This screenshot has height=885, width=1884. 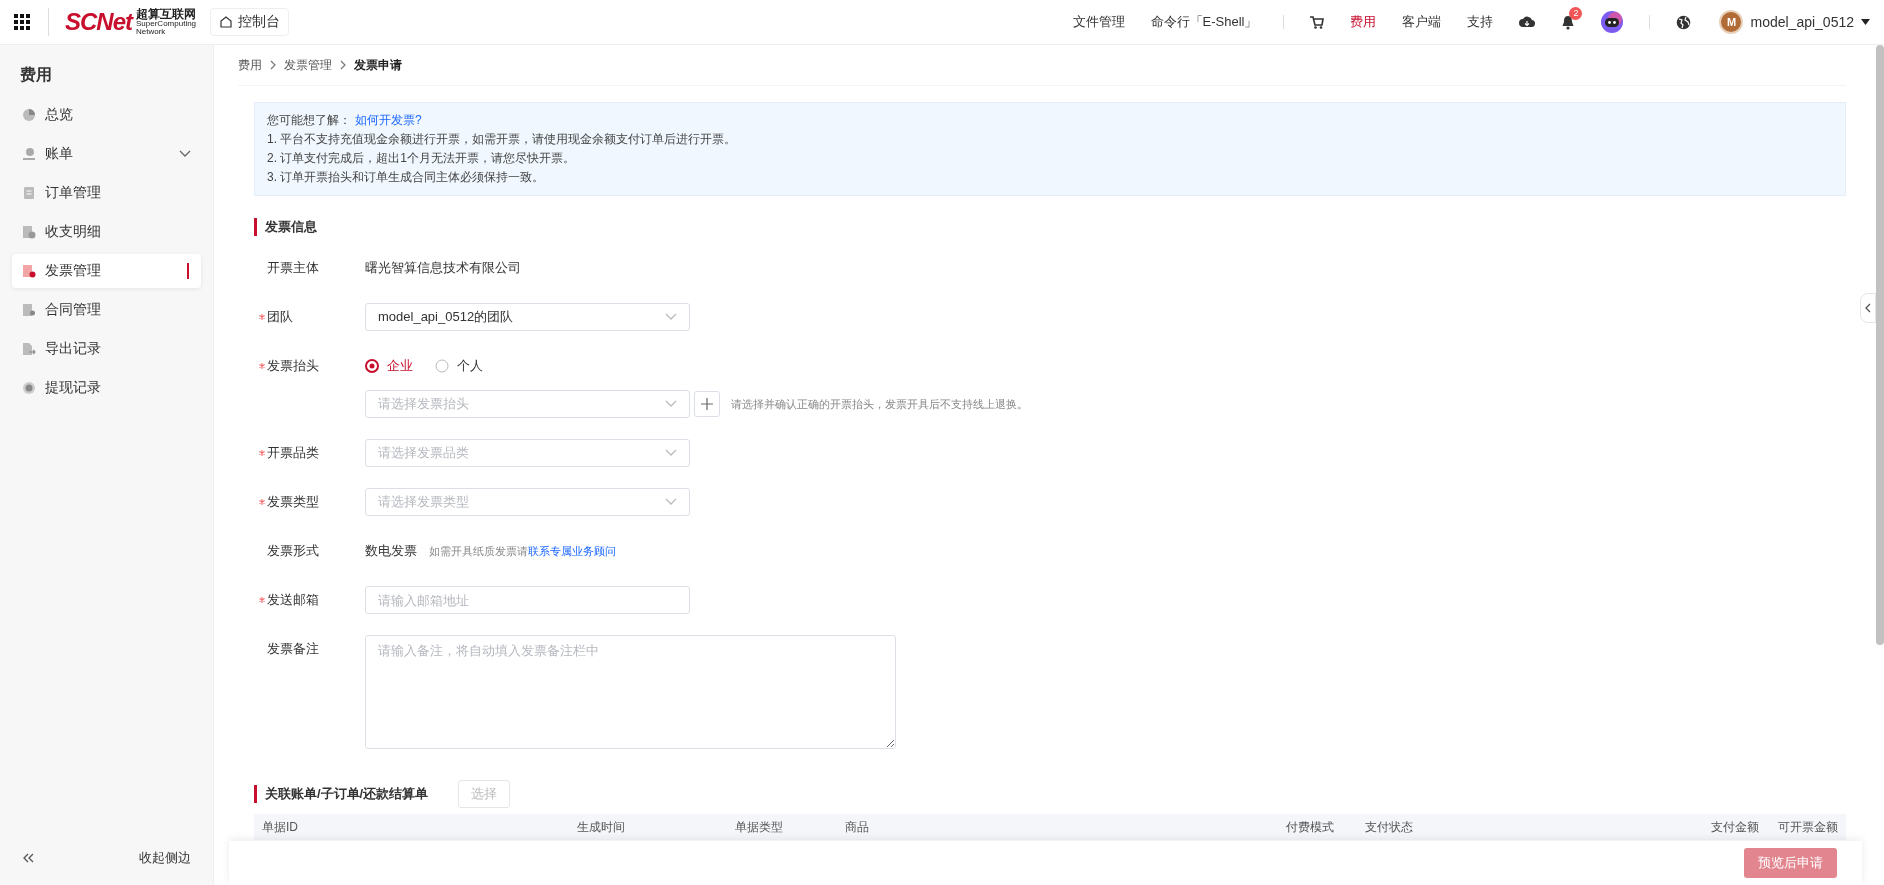 I want to click on user-avatar: M, so click(x=1731, y=22).